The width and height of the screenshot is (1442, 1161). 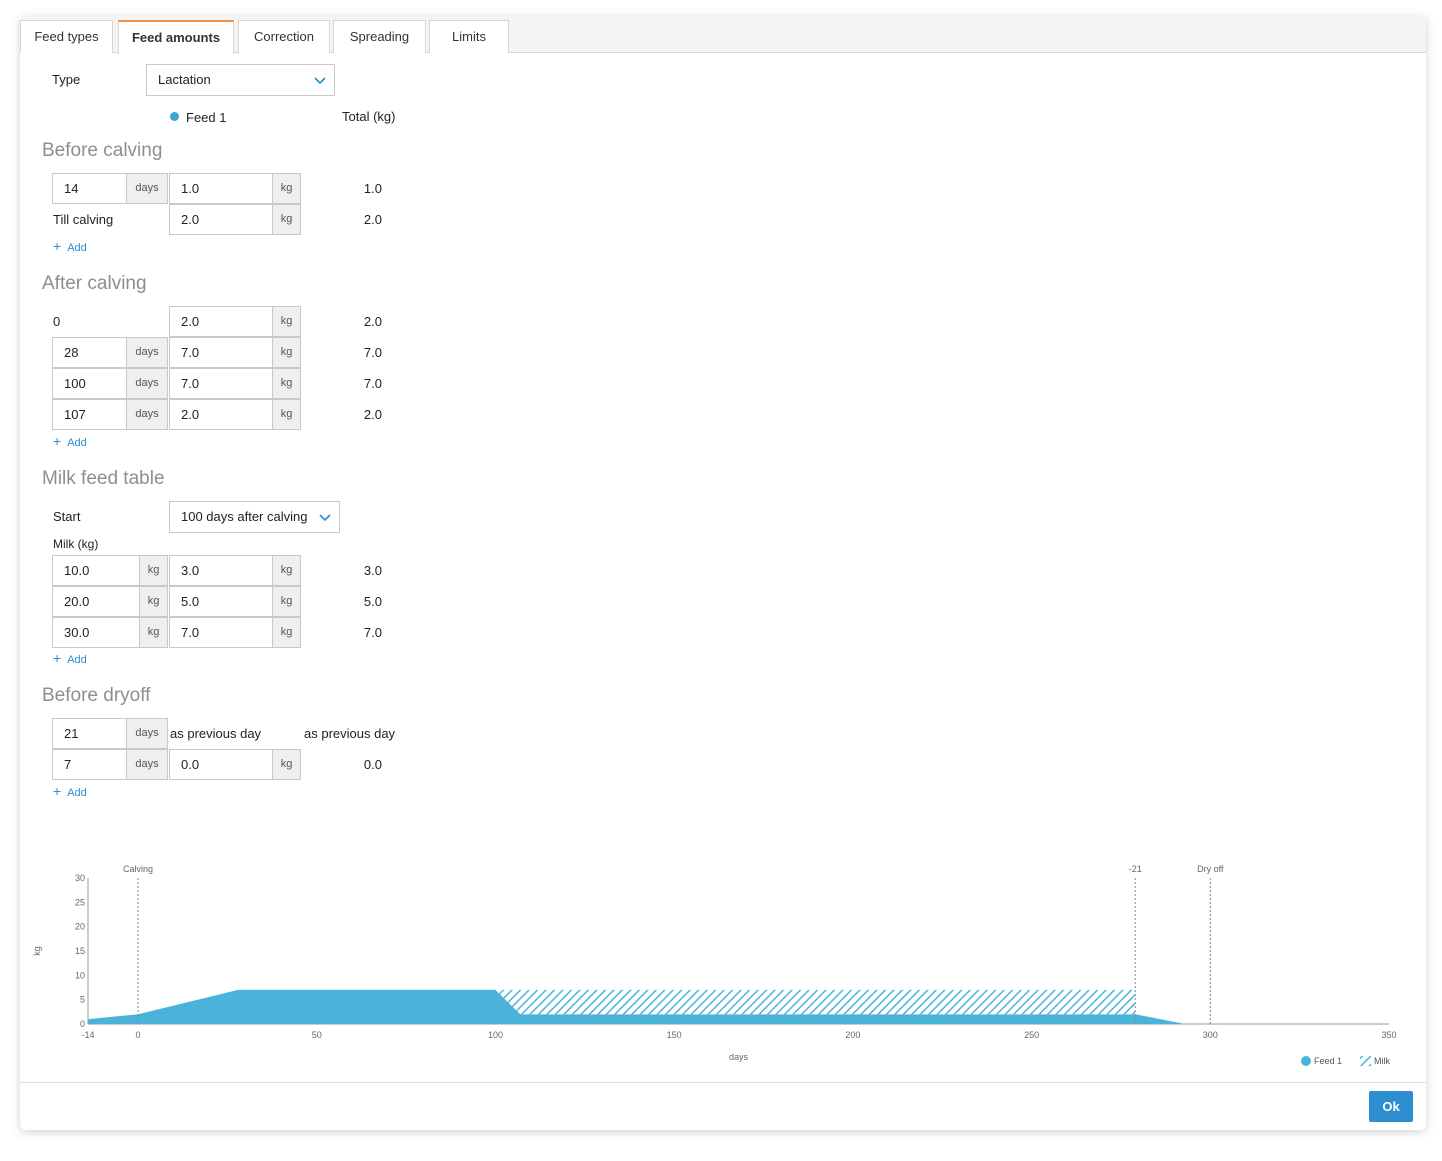 I want to click on dialog-footer, so click(x=723, y=1106).